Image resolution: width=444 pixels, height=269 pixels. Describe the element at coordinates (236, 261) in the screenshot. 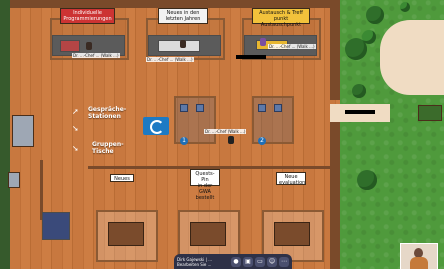

I see `mic-icon: ●` at that location.